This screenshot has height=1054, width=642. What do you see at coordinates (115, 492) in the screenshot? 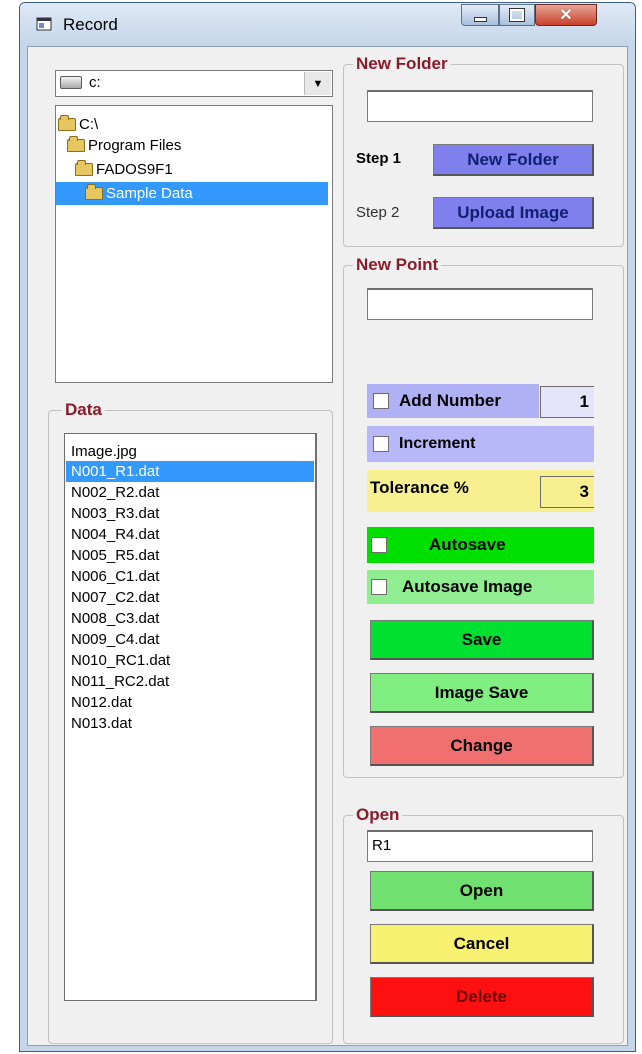
I see `data-file-item: N002_R2.dat` at bounding box center [115, 492].